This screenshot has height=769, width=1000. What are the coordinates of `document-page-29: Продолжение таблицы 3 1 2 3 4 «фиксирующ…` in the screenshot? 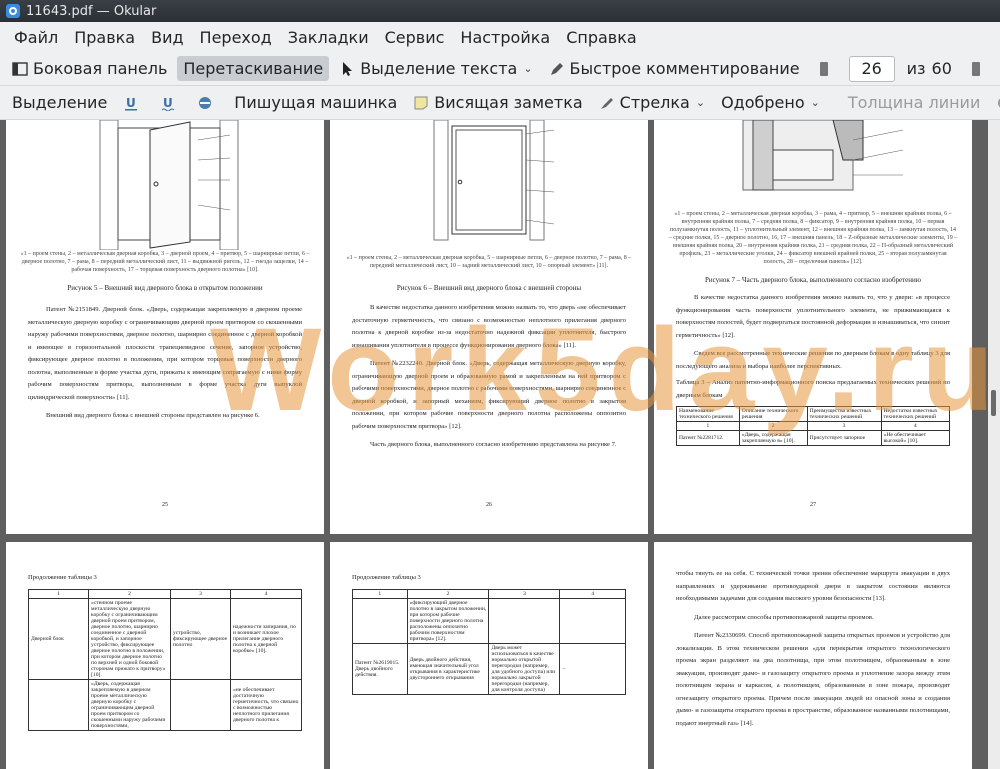 It's located at (489, 655).